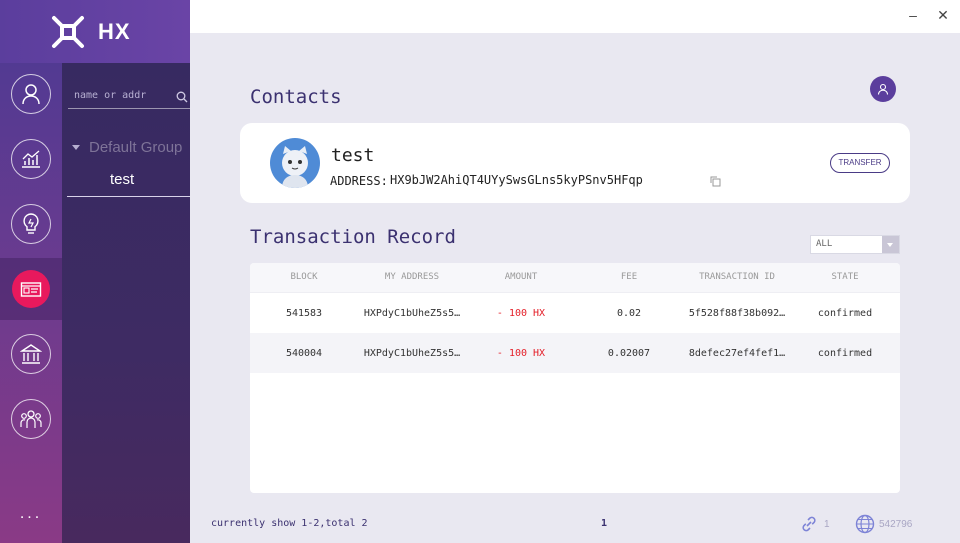 The image size is (960, 543). What do you see at coordinates (95, 31) in the screenshot?
I see `app-logo: HX` at bounding box center [95, 31].